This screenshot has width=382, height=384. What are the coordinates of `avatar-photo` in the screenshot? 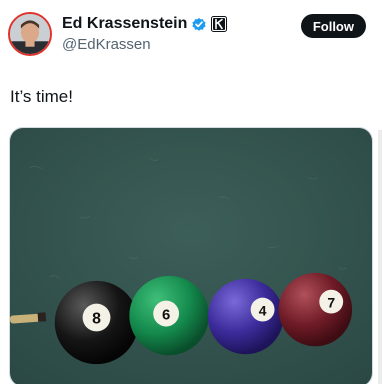 It's located at (30, 34).